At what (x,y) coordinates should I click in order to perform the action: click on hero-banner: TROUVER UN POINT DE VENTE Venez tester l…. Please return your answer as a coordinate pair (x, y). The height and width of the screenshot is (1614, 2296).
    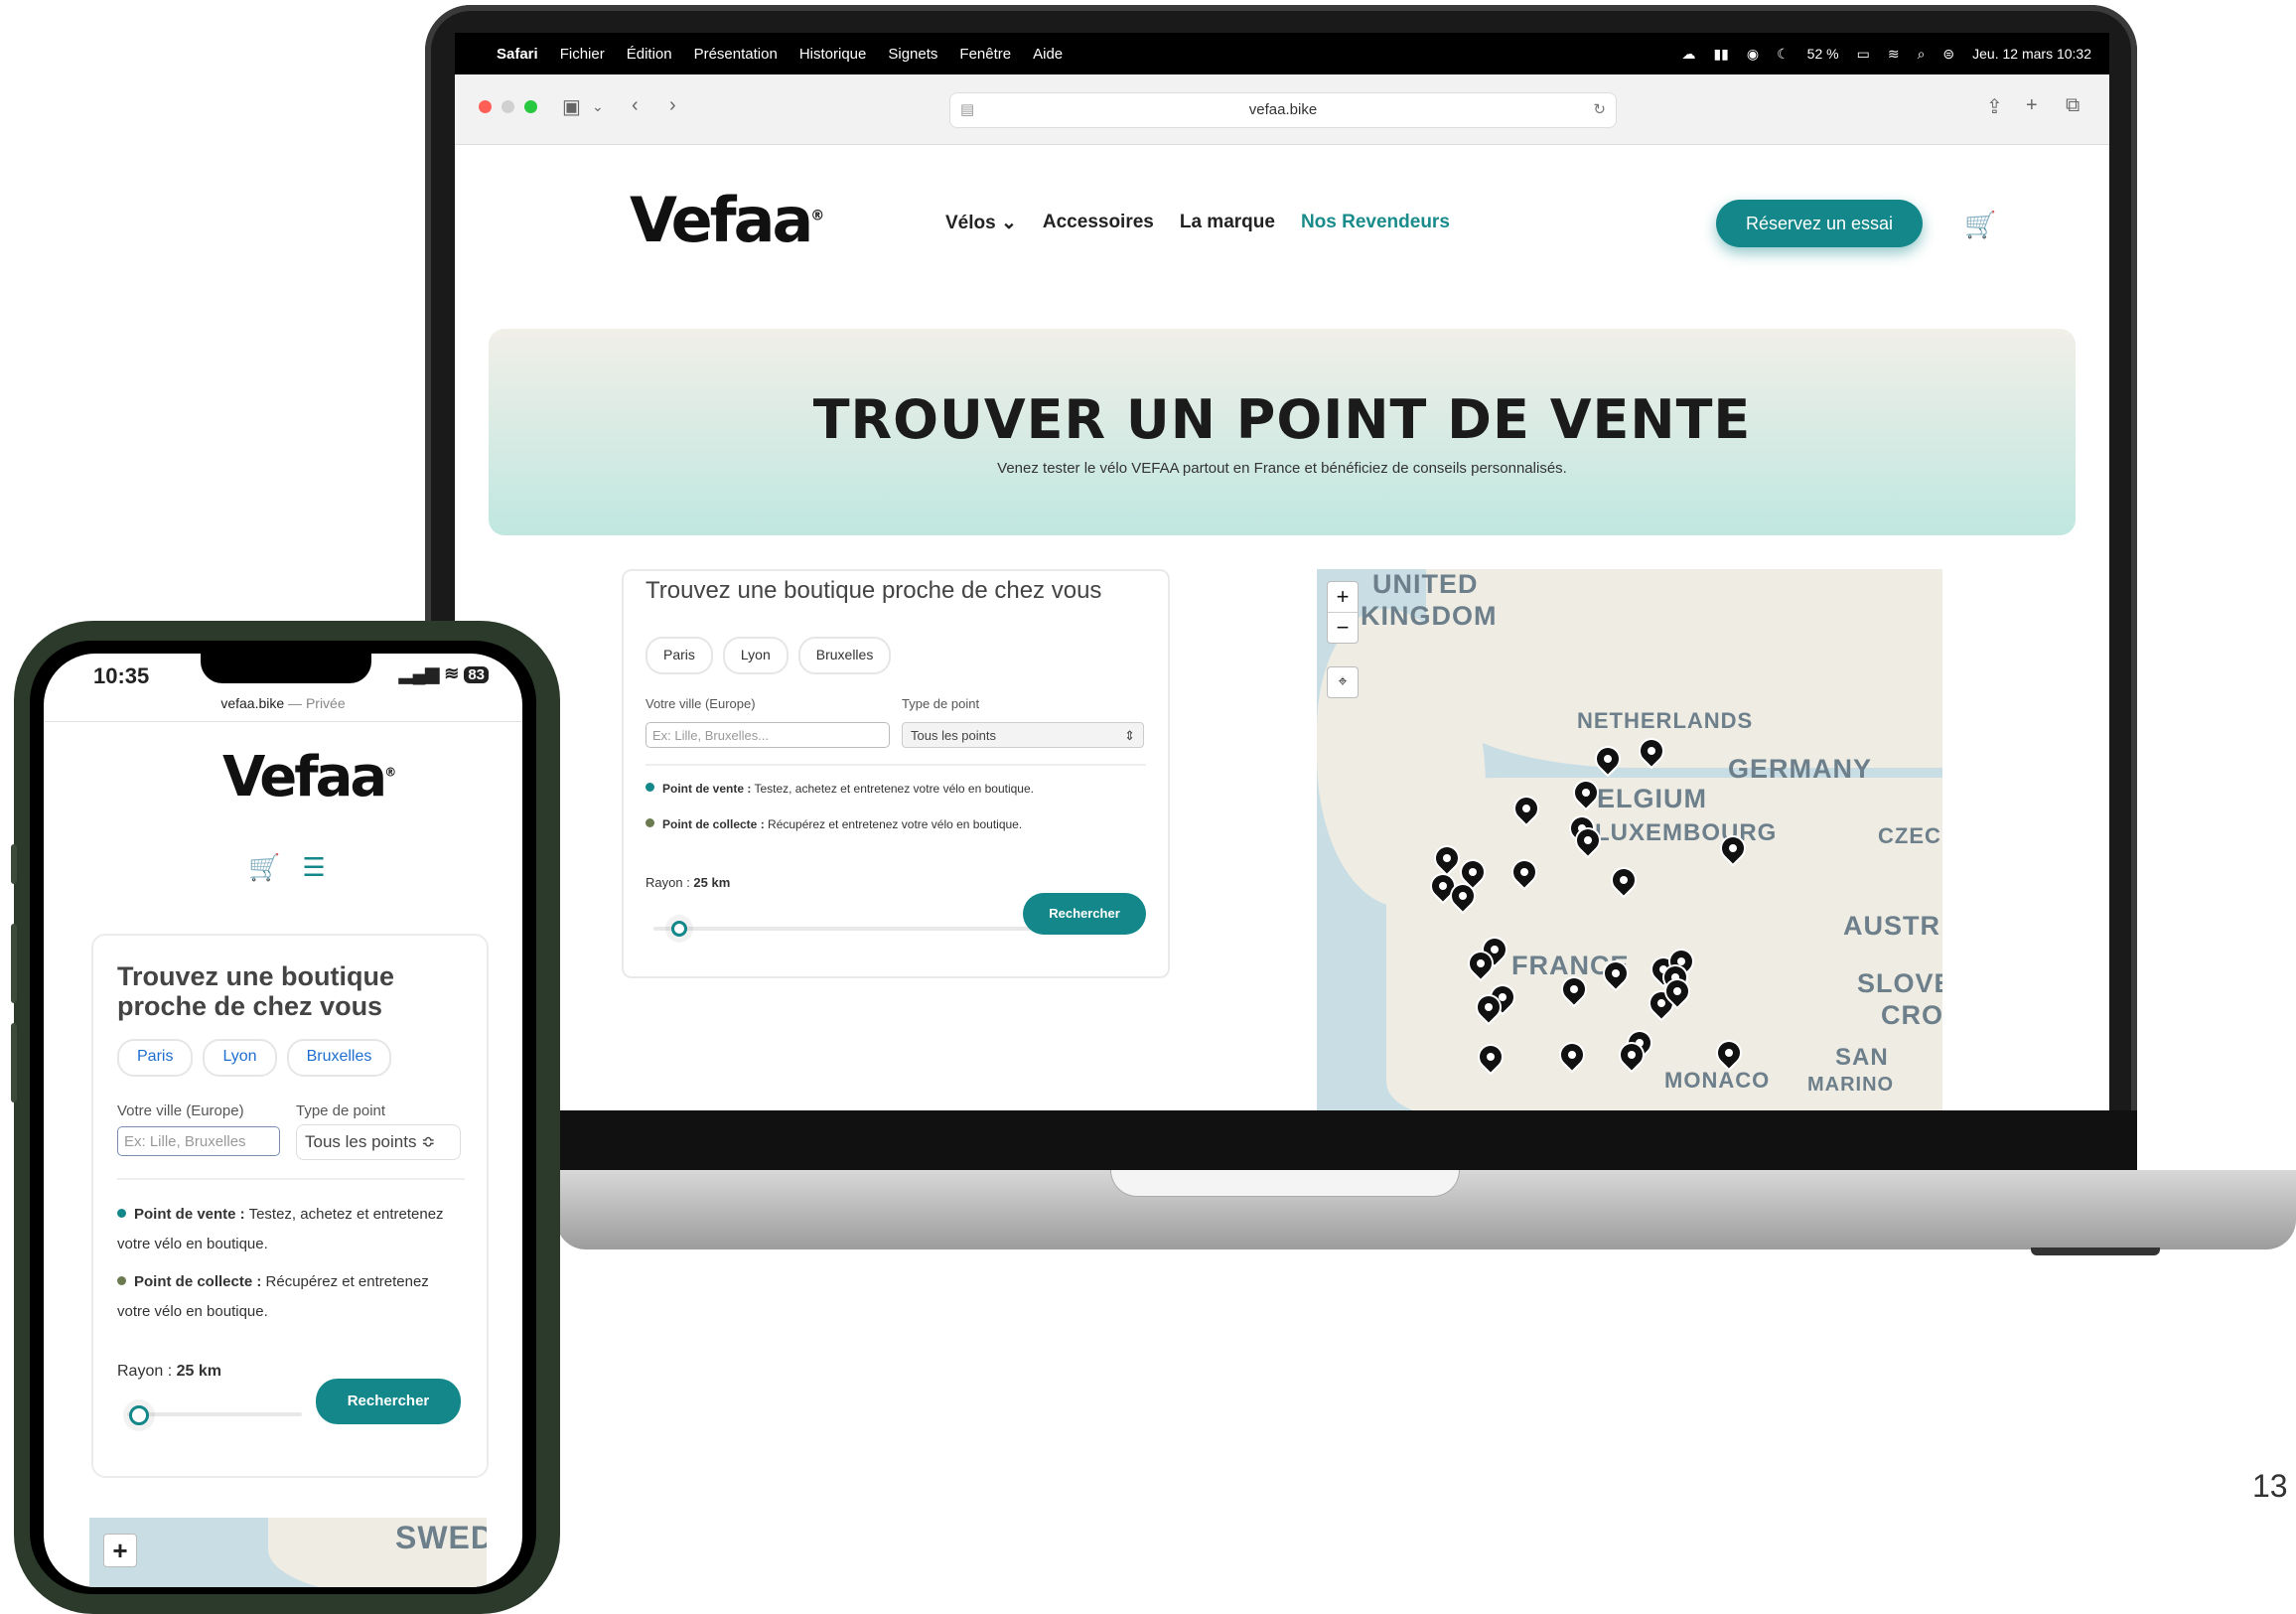
    Looking at the image, I should click on (1282, 432).